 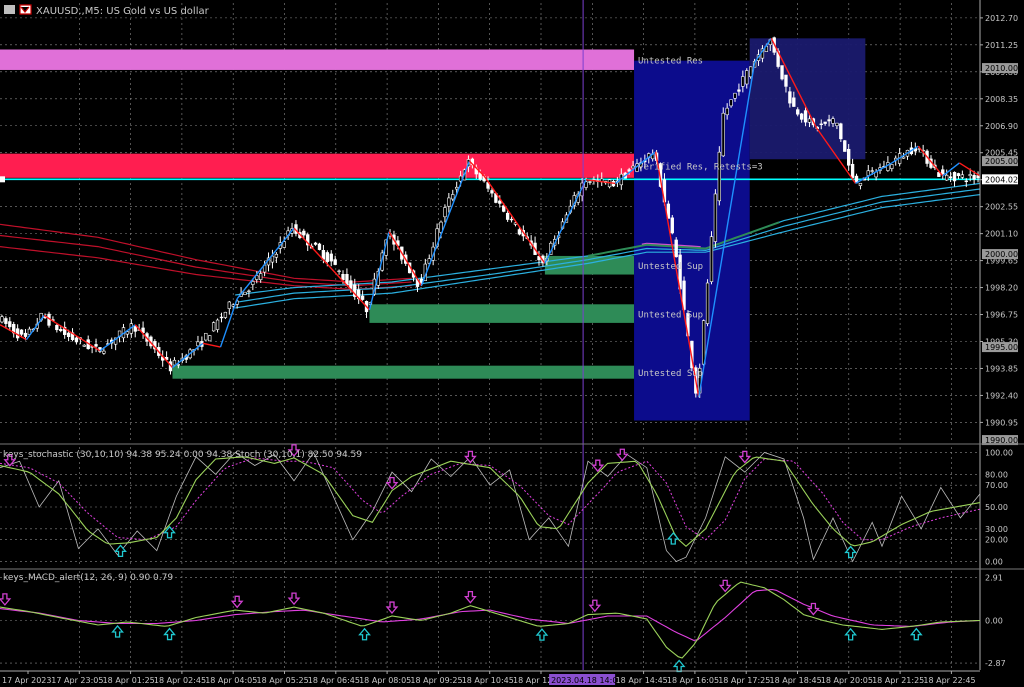 What do you see at coordinates (1001, 161) in the screenshot?
I see `price-tag-label: 2005.00` at bounding box center [1001, 161].